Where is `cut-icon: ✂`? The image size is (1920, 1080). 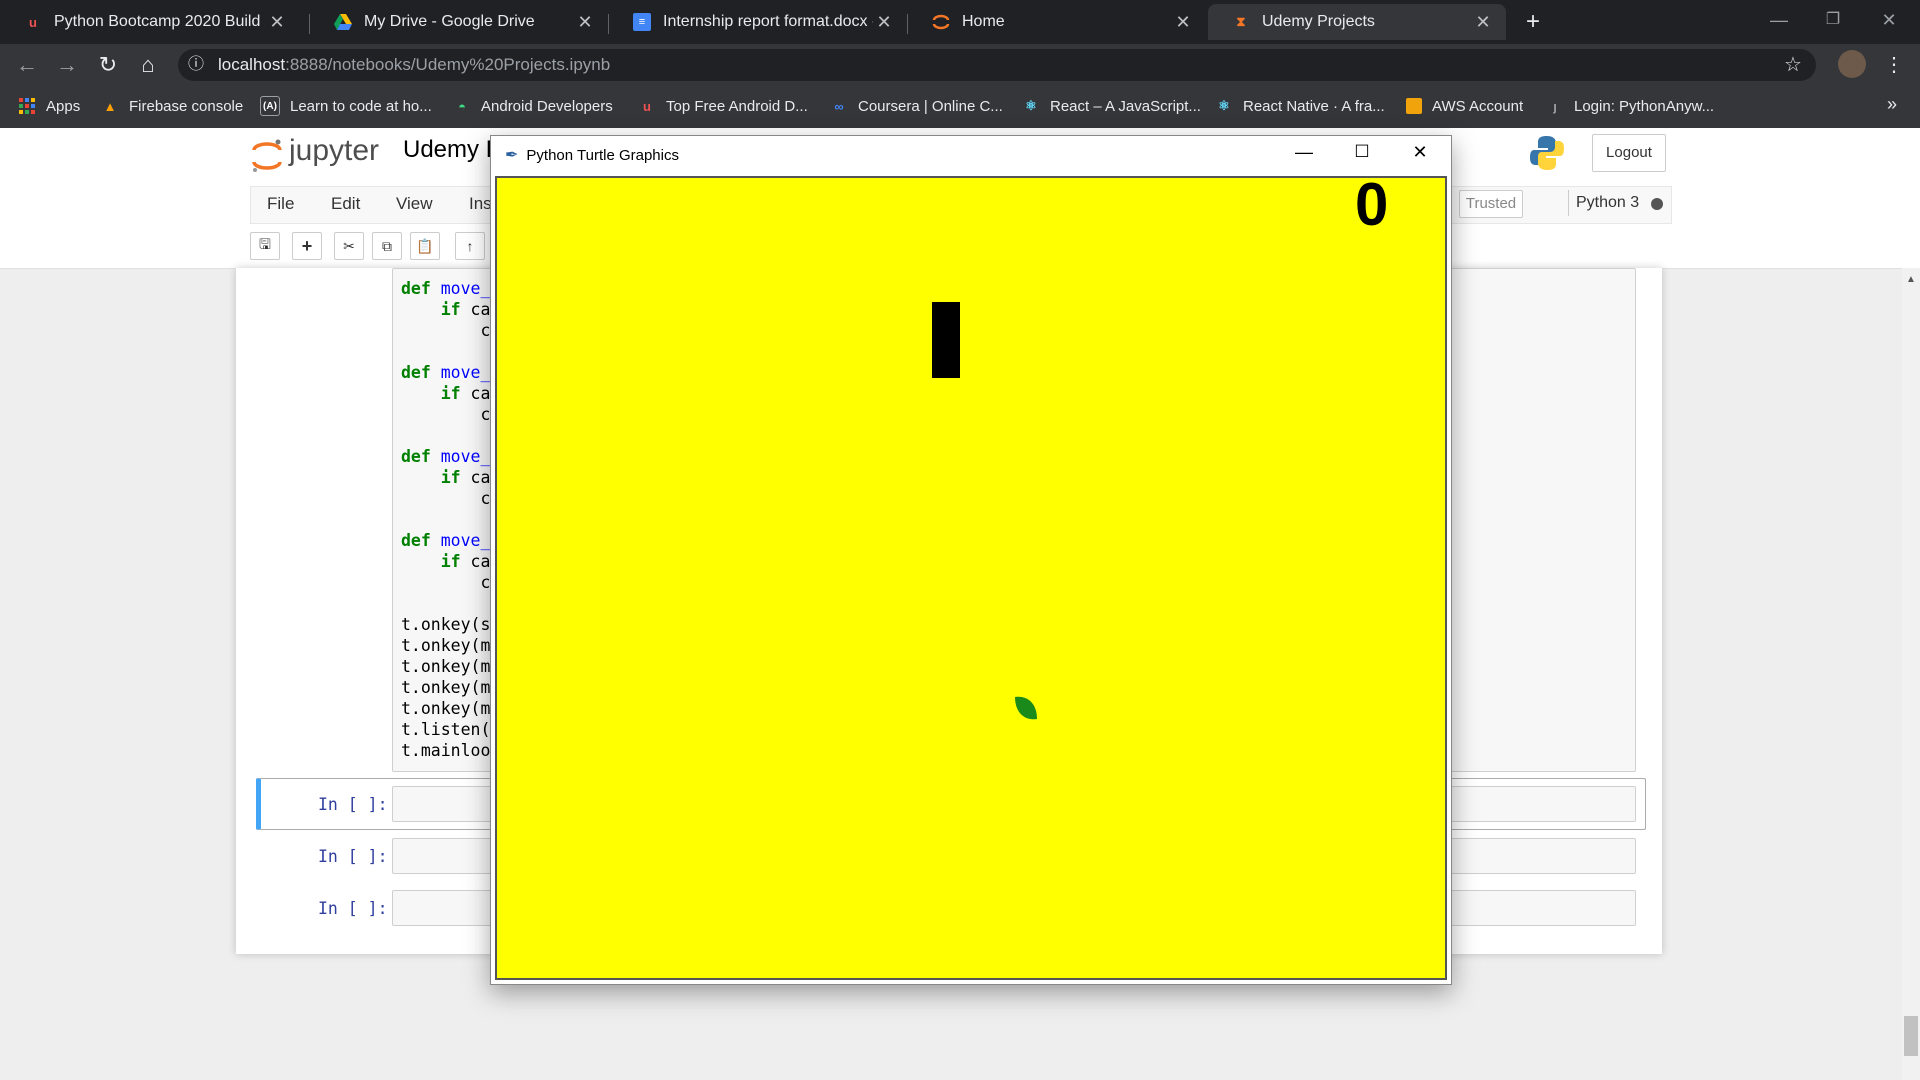 cut-icon: ✂ is located at coordinates (349, 246).